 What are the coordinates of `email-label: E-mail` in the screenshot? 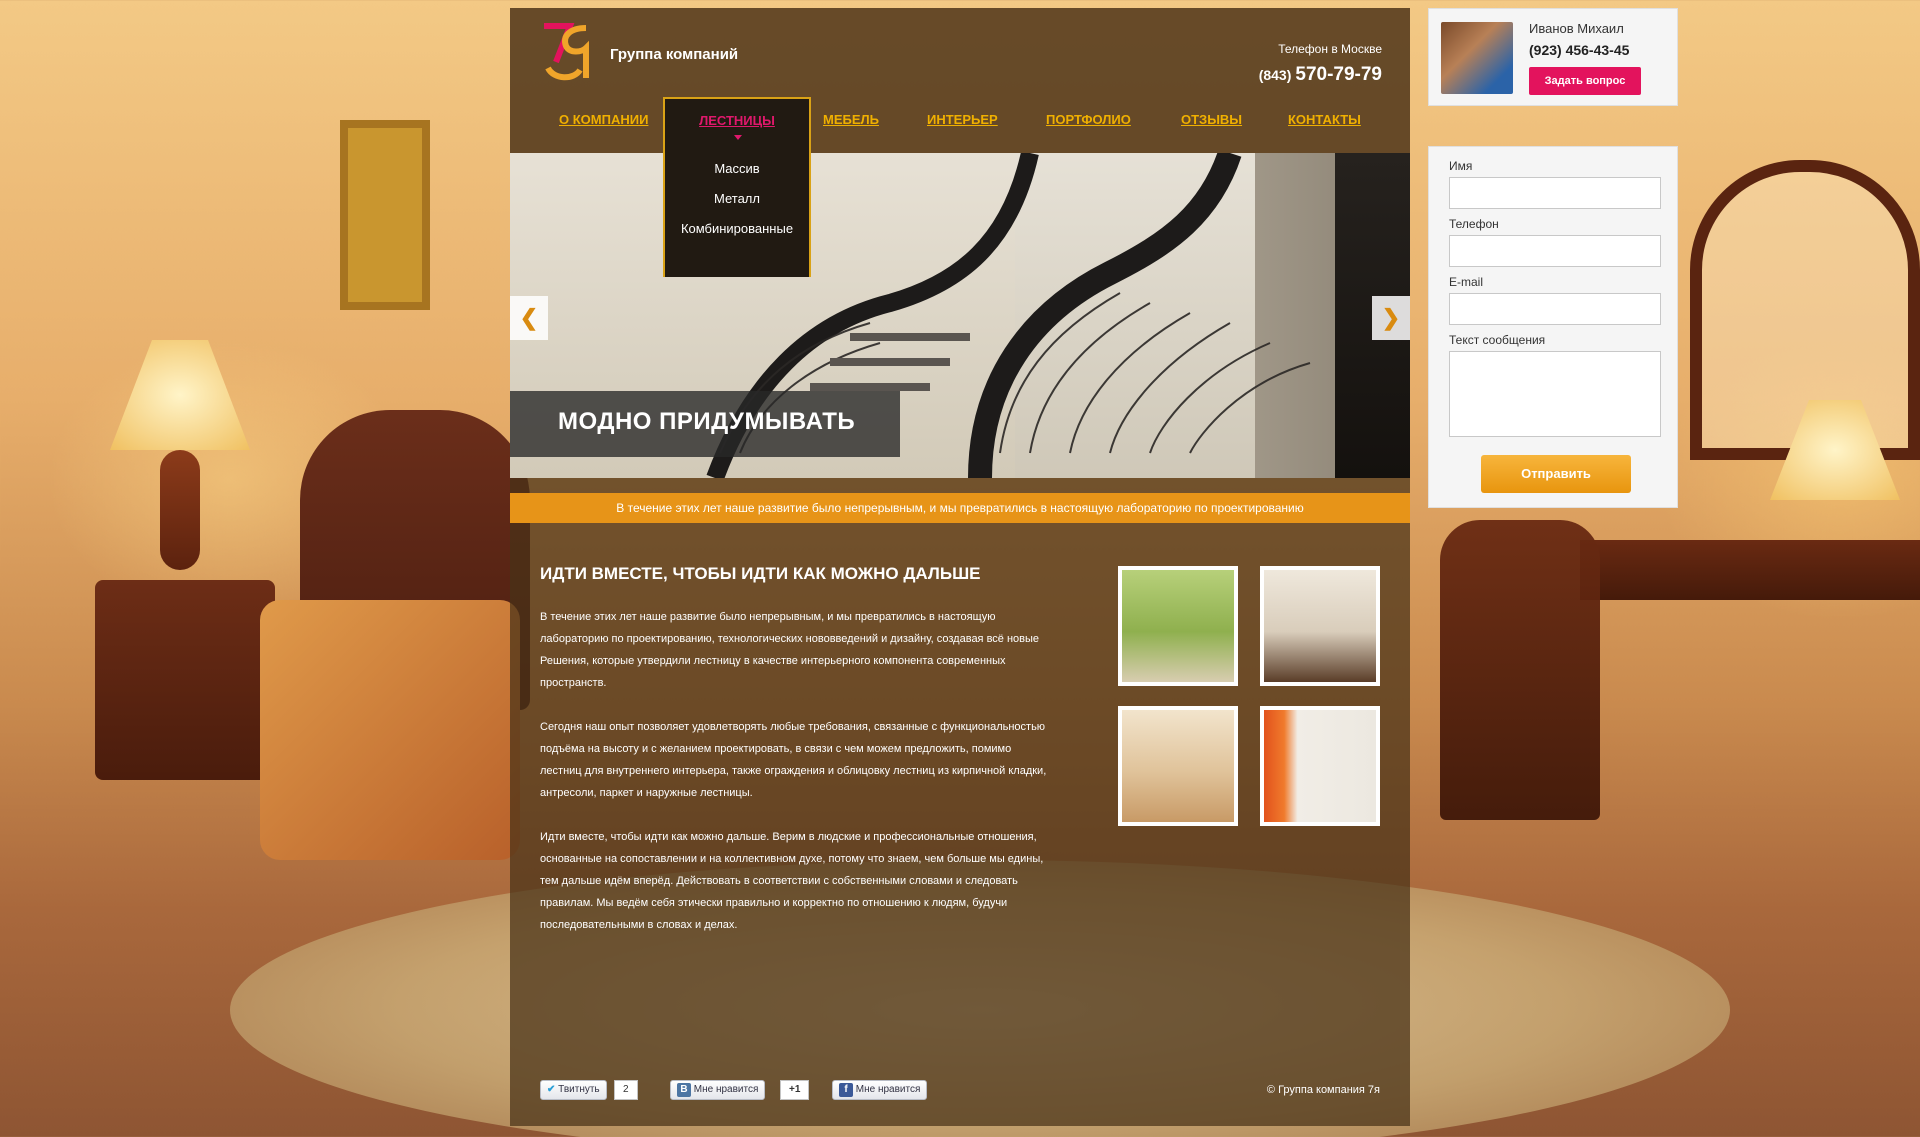 It's located at (1466, 282).